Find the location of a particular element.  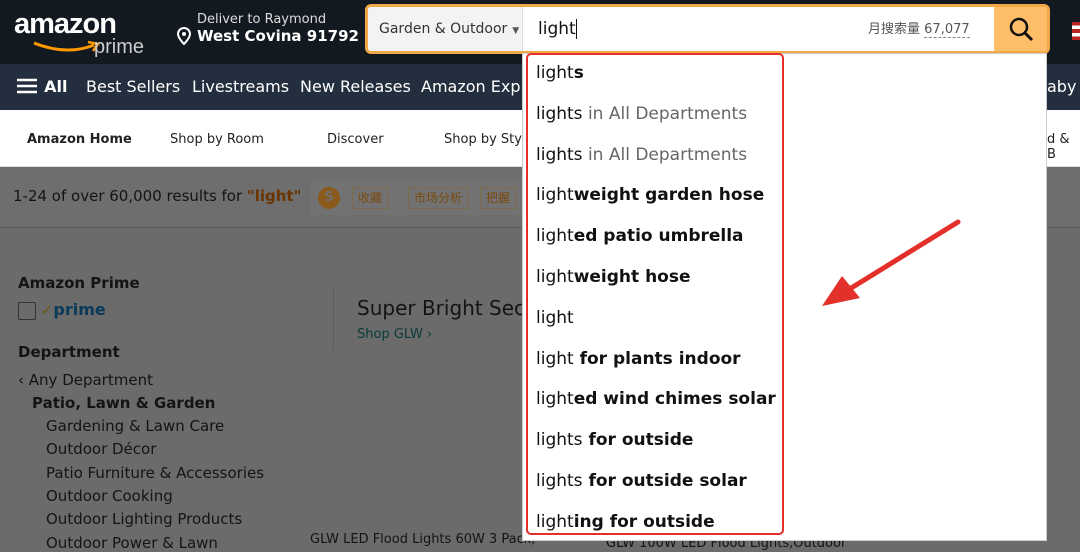

search-icon is located at coordinates (1021, 29).